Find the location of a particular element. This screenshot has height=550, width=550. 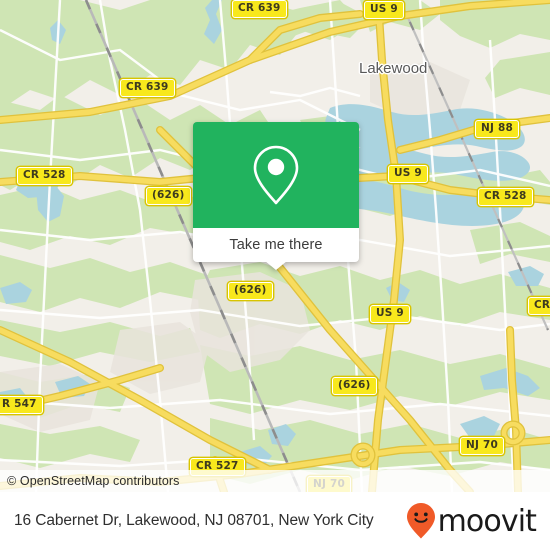

moovit-wordmark: moovit is located at coordinates (487, 521).